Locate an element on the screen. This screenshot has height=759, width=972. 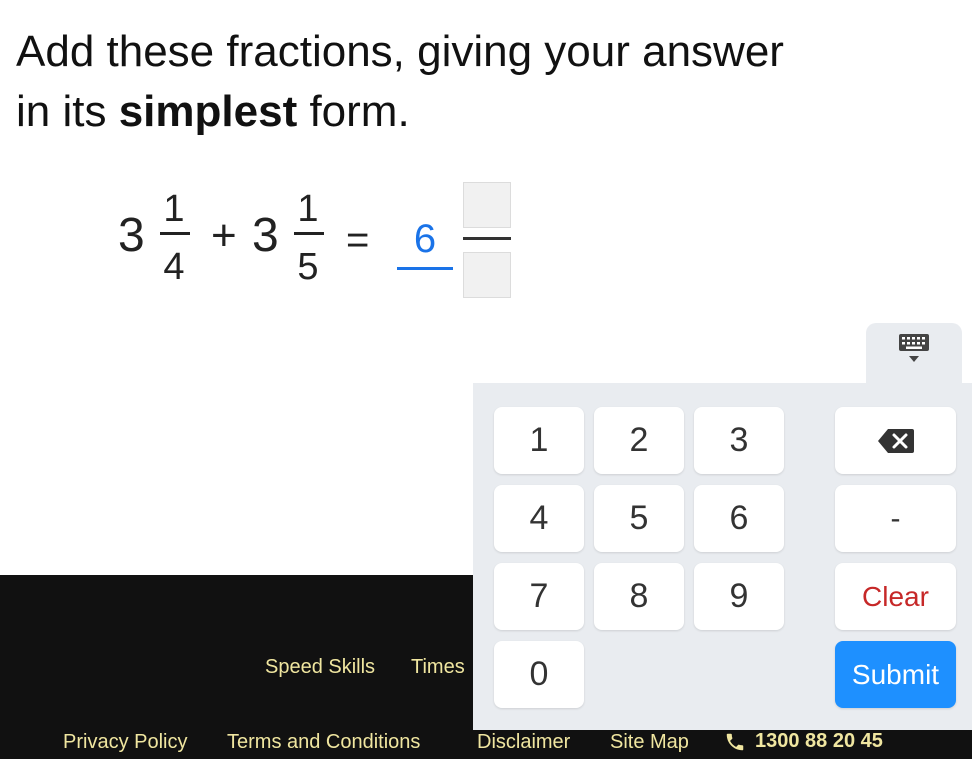
term1-fraction-bar is located at coordinates (175, 233).